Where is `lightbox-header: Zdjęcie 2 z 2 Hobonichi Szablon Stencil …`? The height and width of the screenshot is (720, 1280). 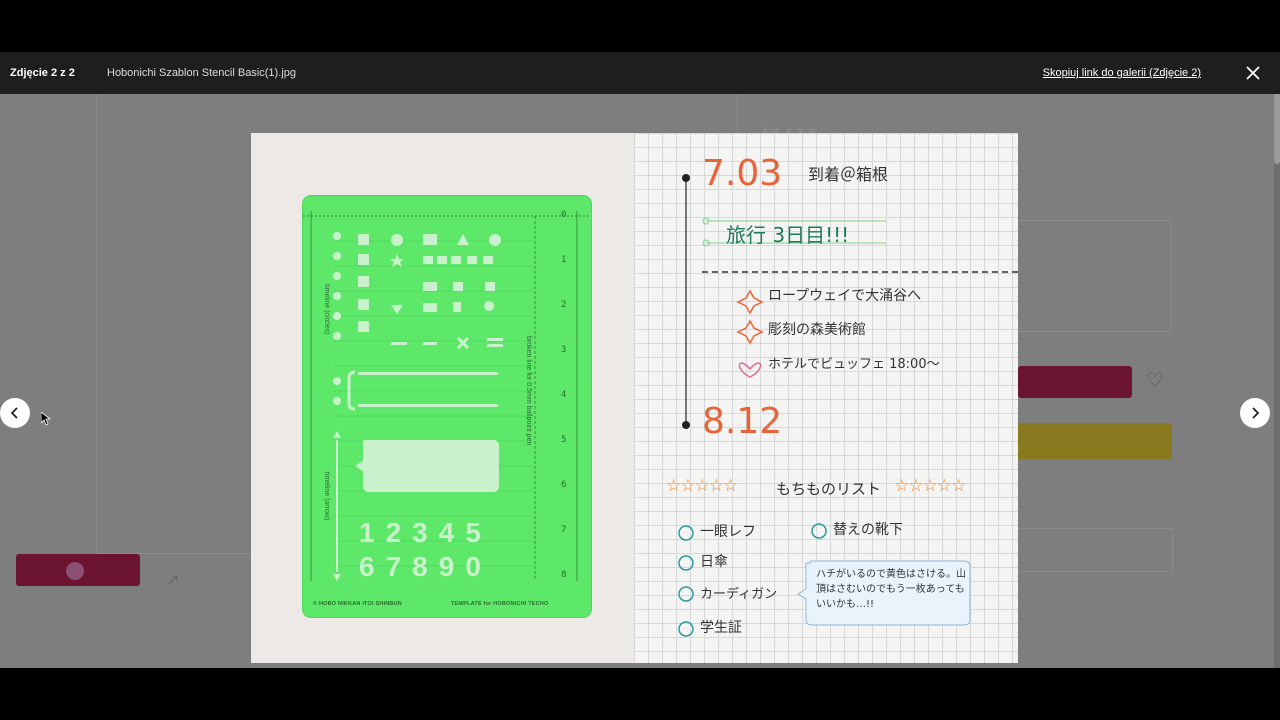 lightbox-header: Zdjęcie 2 z 2 Hobonichi Szablon Stencil … is located at coordinates (640, 73).